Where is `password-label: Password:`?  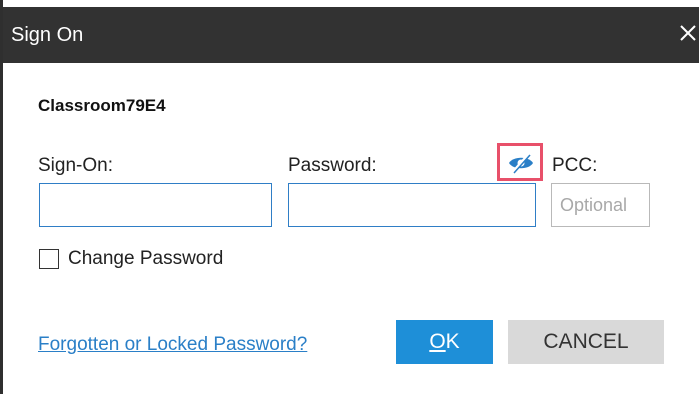 password-label: Password: is located at coordinates (332, 165).